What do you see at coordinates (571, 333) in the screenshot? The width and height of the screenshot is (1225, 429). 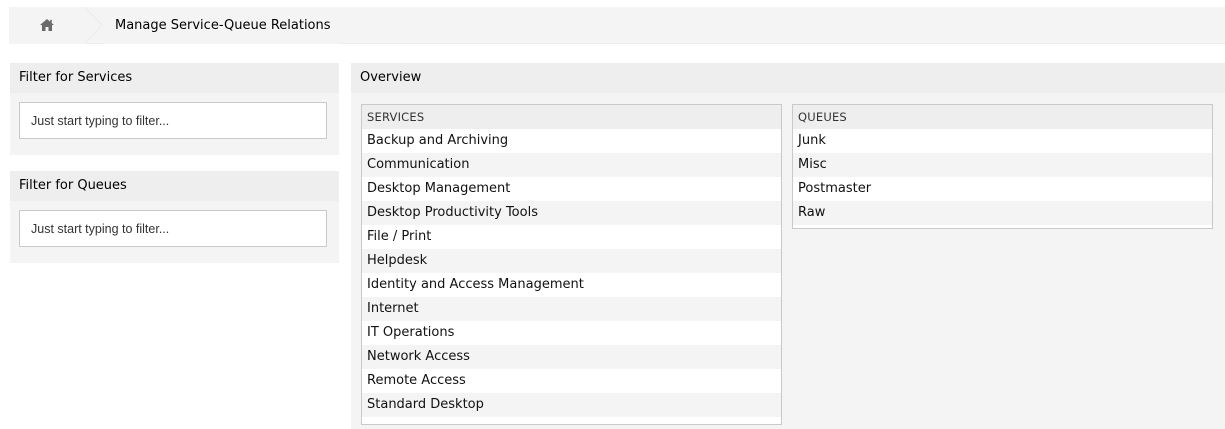 I see `service-item: IT Operations` at bounding box center [571, 333].